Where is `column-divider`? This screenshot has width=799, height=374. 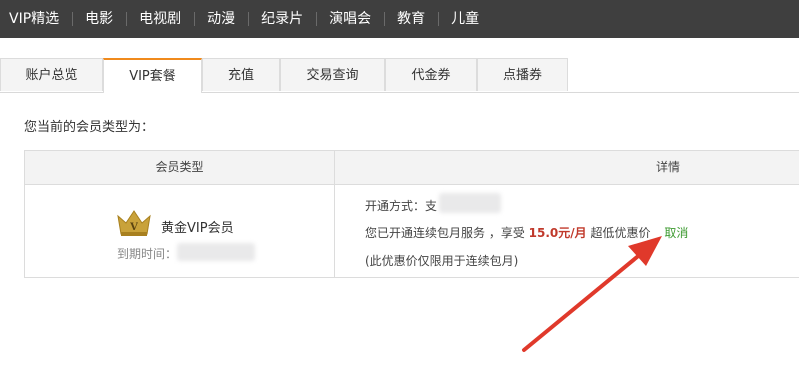
column-divider is located at coordinates (334, 214).